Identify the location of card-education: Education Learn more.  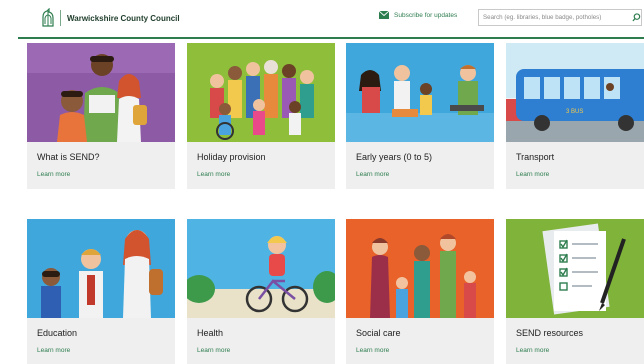
(101, 291).